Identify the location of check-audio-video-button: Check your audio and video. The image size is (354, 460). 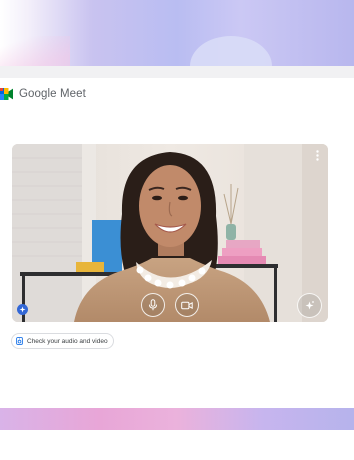
(62, 341).